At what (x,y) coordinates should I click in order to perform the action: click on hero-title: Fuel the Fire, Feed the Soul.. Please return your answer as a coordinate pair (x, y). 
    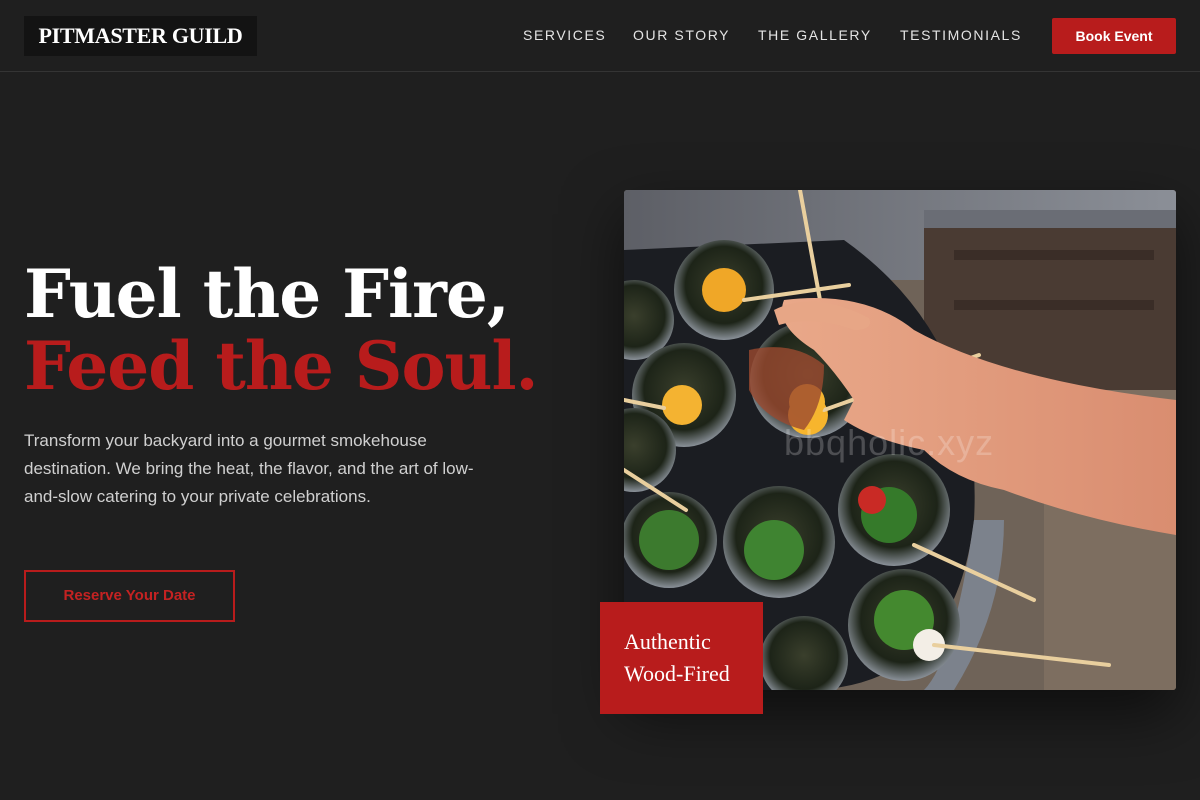
    Looking at the image, I should click on (294, 330).